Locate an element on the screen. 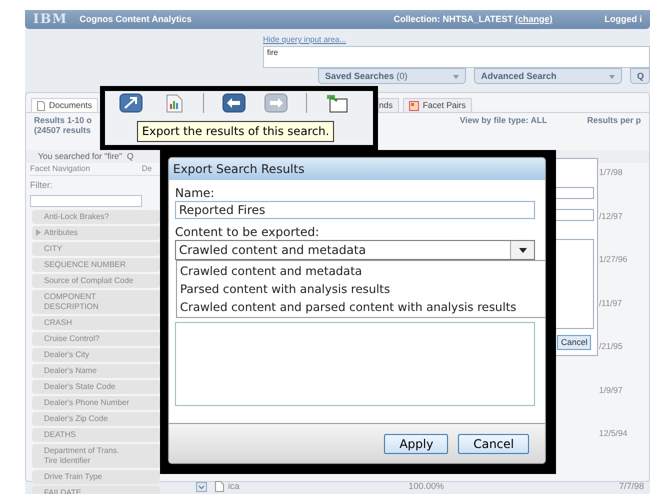  facet-item: Cruise Control? is located at coordinates (96, 339).